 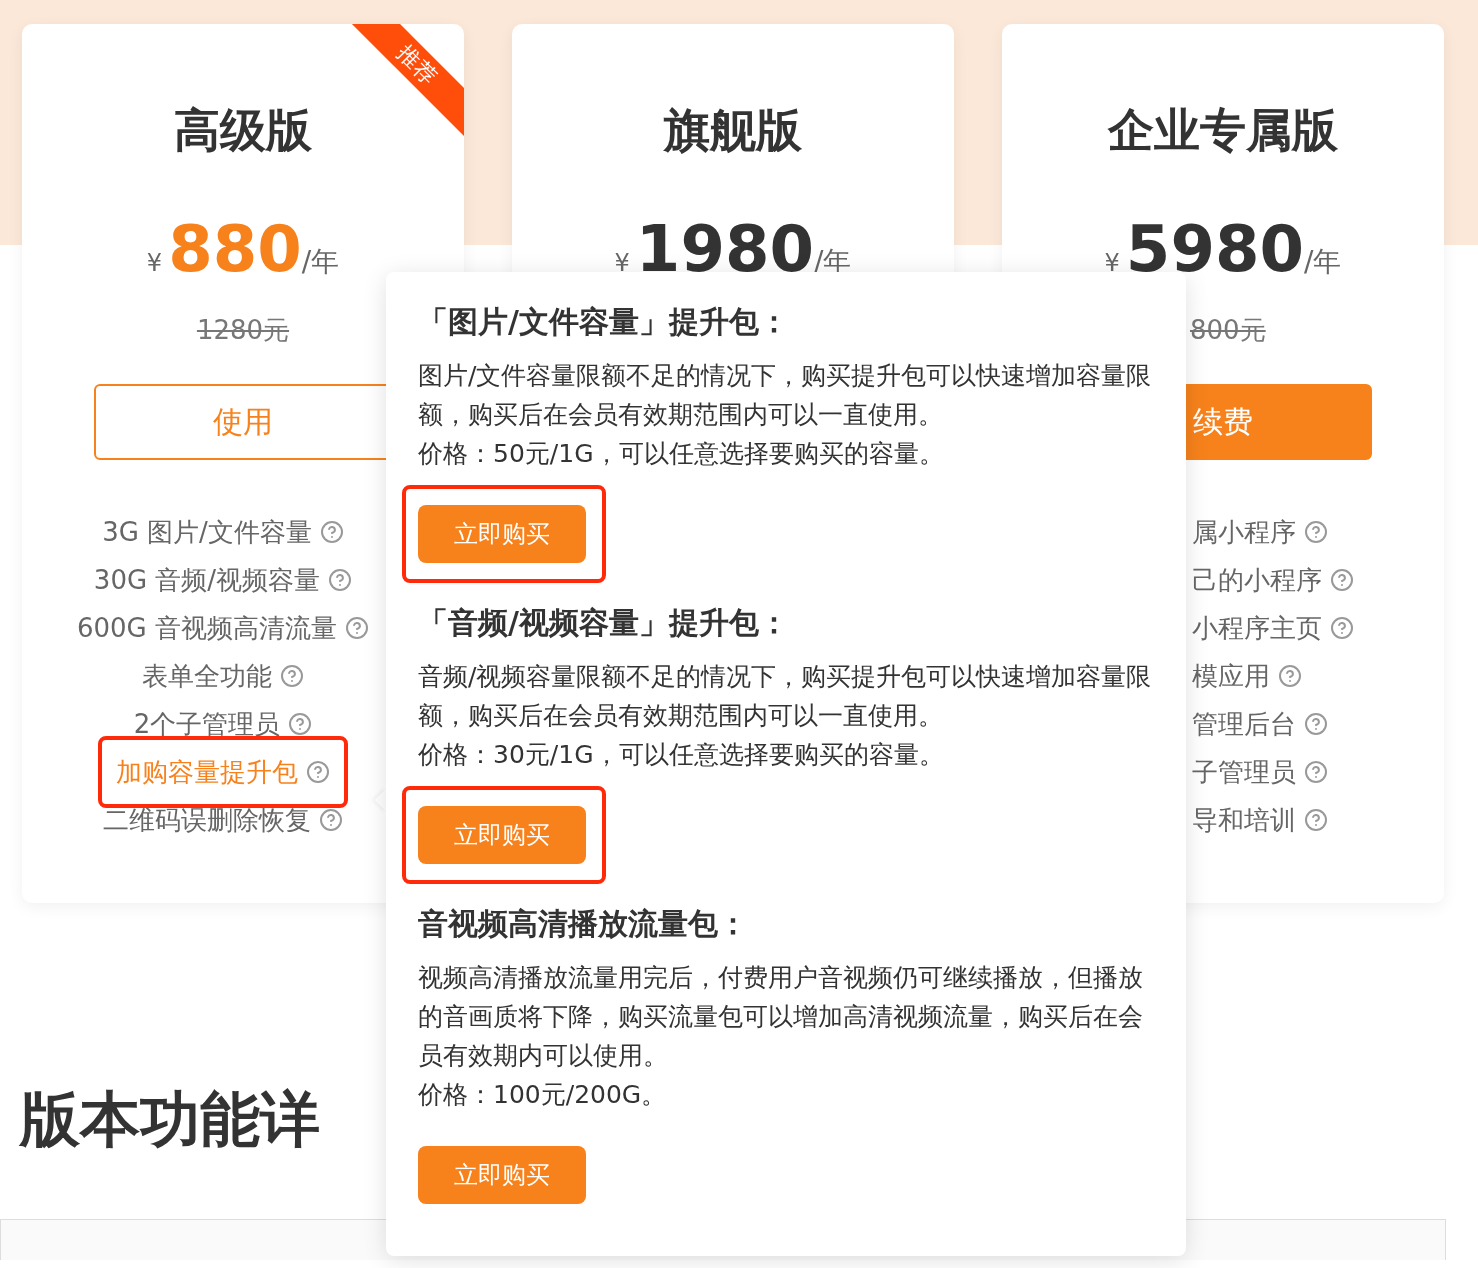 I want to click on feature-text: 小程序主页, so click(x=1257, y=628).